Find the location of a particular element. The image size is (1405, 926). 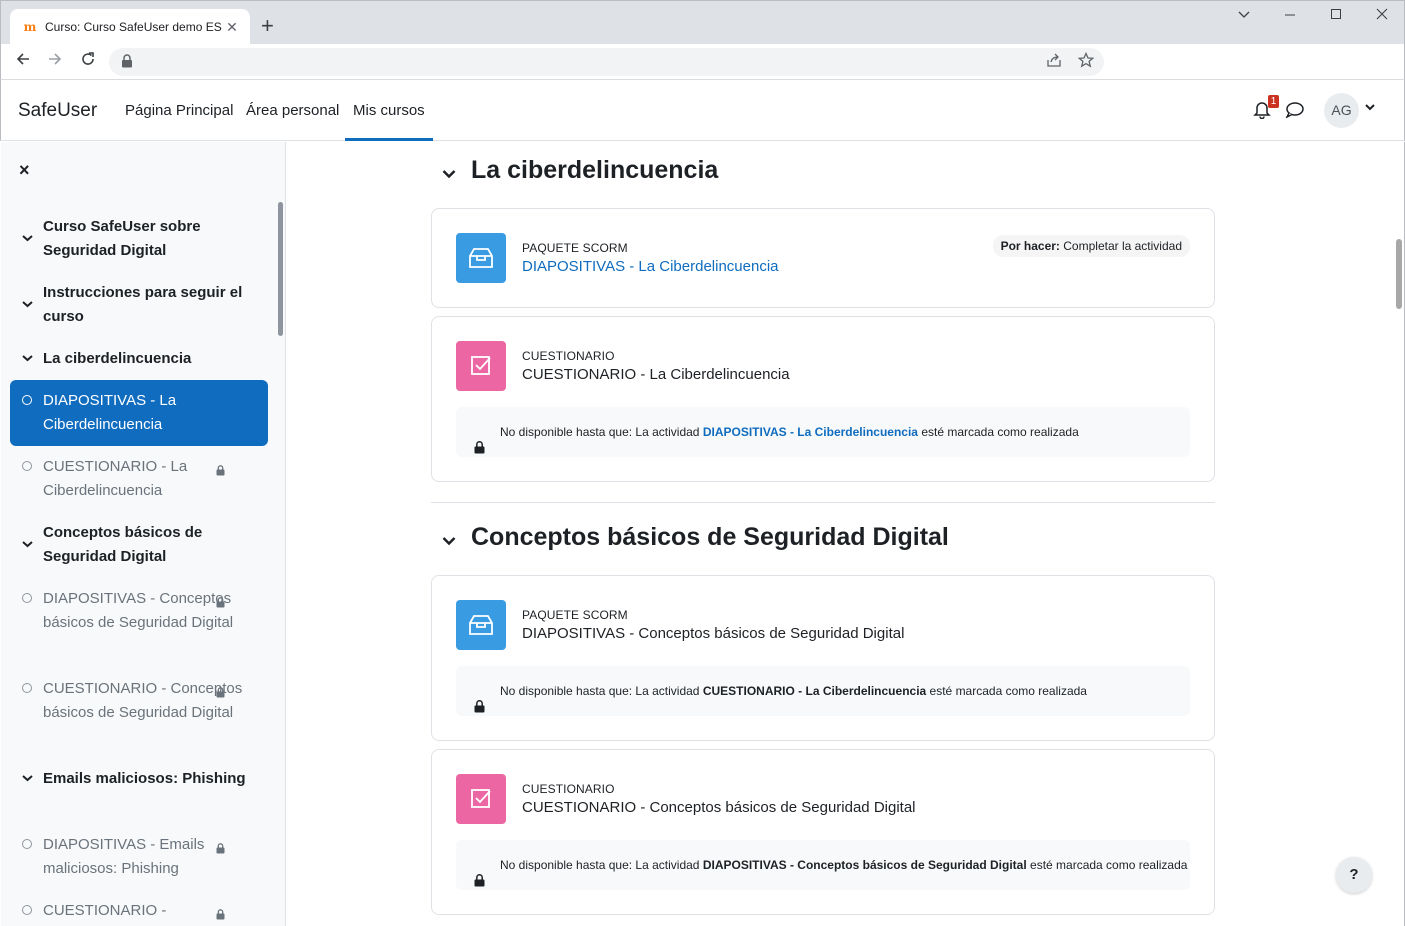

section-divider is located at coordinates (823, 502).